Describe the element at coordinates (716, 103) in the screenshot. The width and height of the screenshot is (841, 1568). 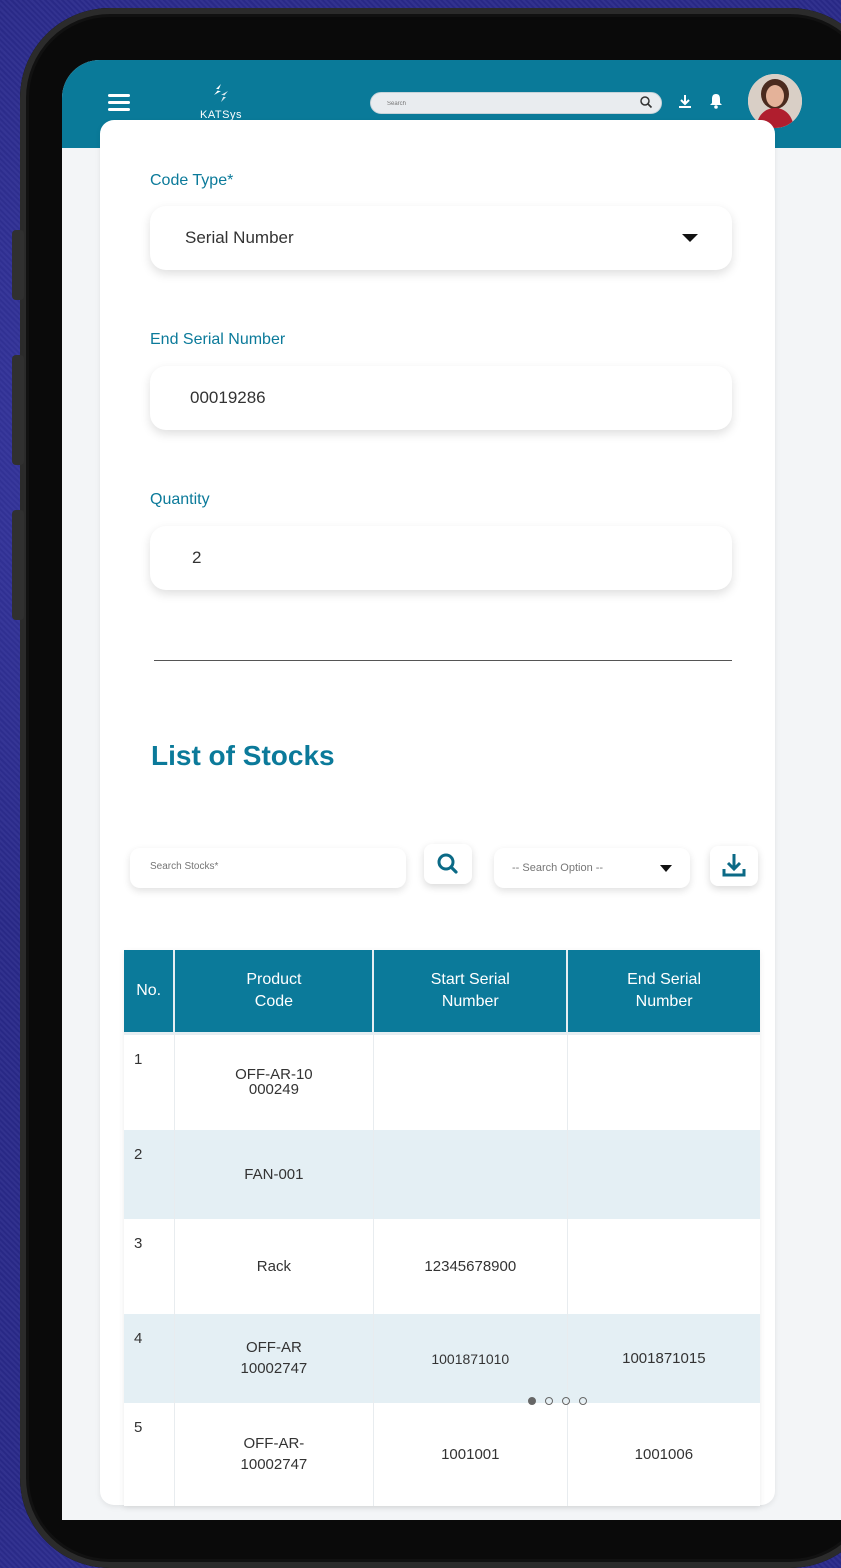
I see `bell-icon` at that location.